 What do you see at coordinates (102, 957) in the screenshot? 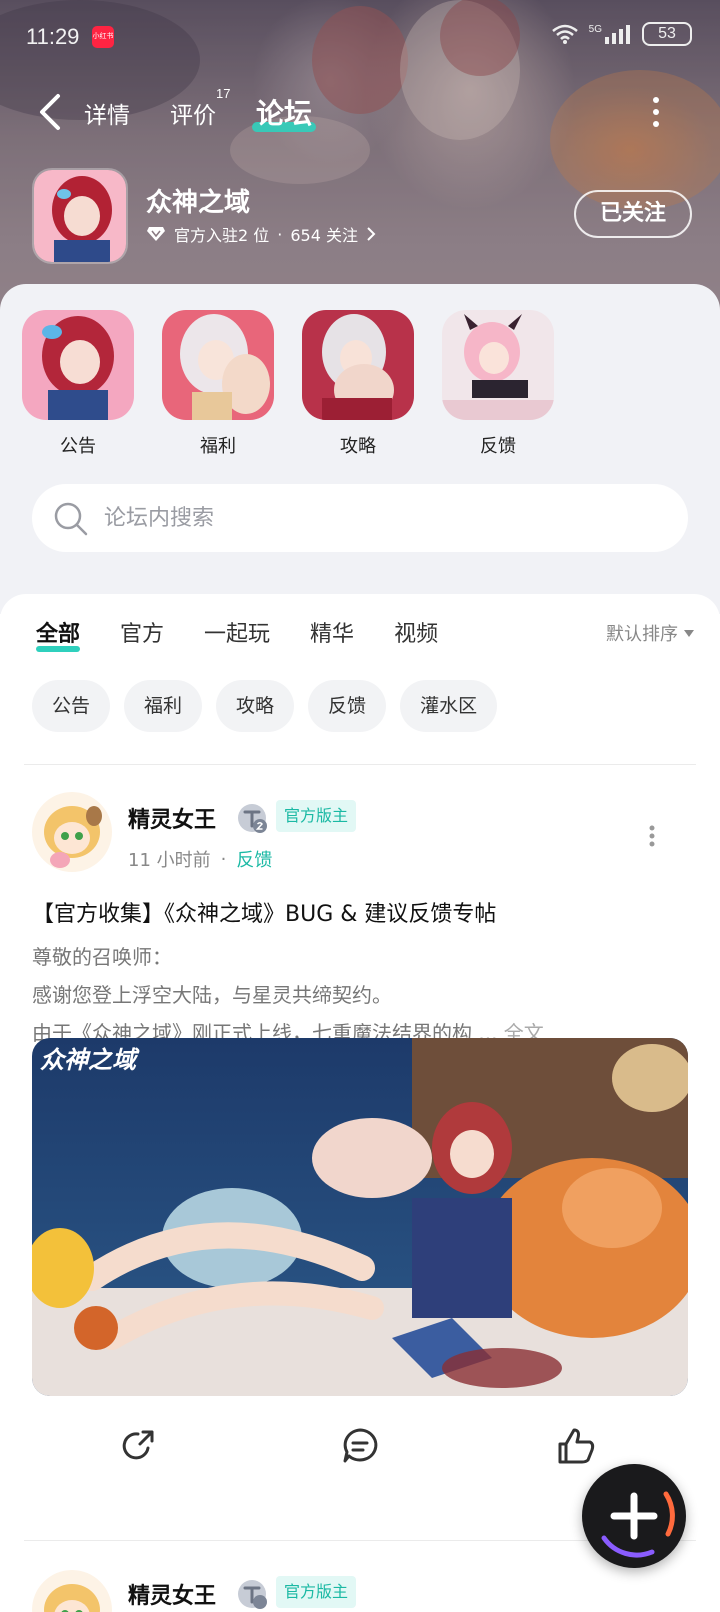
I see `post-excerpt-line: 尊敬的召唤师：` at bounding box center [102, 957].